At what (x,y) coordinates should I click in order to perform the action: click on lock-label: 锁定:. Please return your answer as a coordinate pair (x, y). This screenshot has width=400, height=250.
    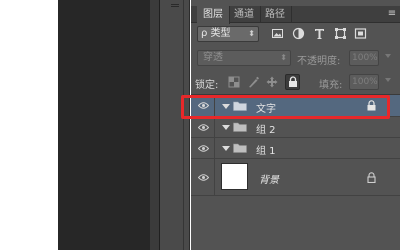
    Looking at the image, I should click on (207, 85).